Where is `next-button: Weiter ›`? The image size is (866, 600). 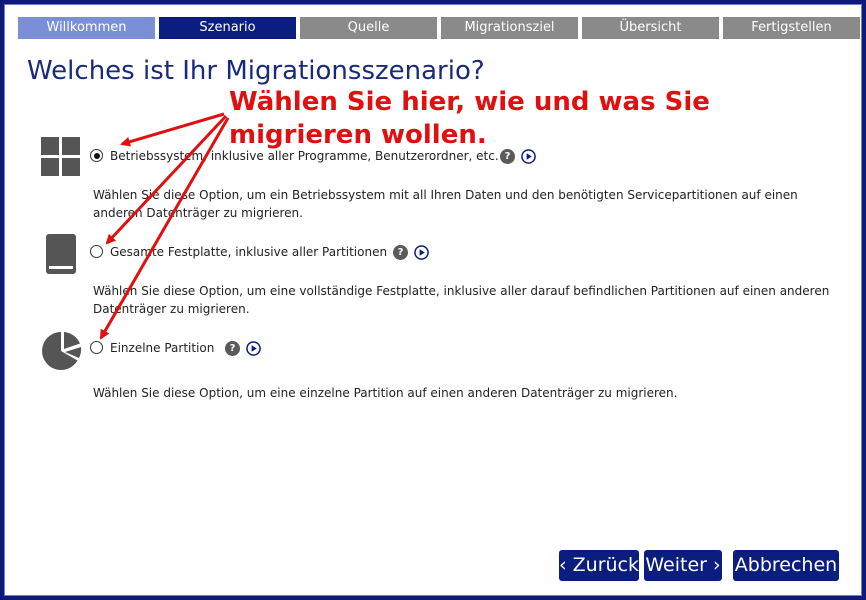 next-button: Weiter › is located at coordinates (683, 565).